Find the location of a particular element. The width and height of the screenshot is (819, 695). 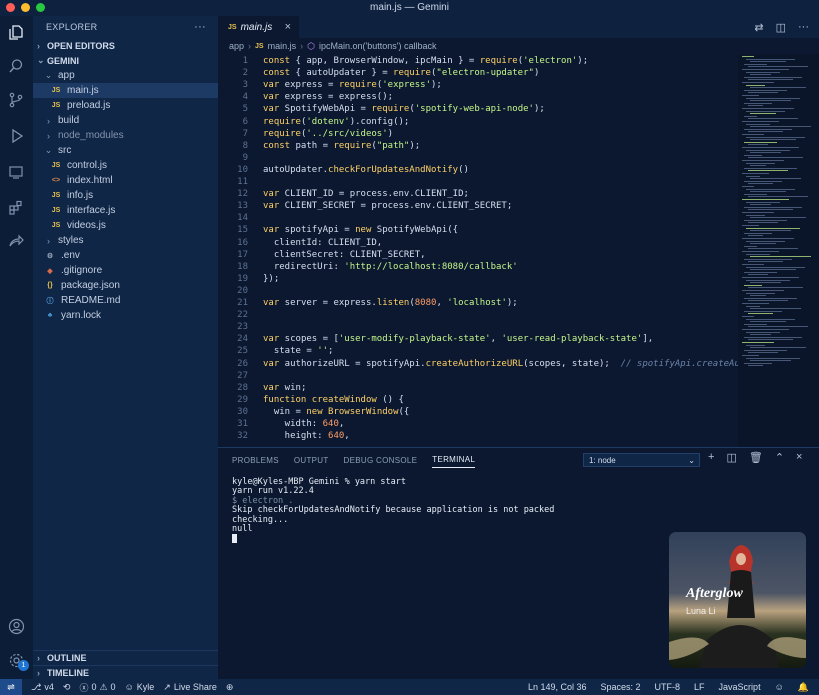

language-mode: JavaScript is located at coordinates (740, 687).